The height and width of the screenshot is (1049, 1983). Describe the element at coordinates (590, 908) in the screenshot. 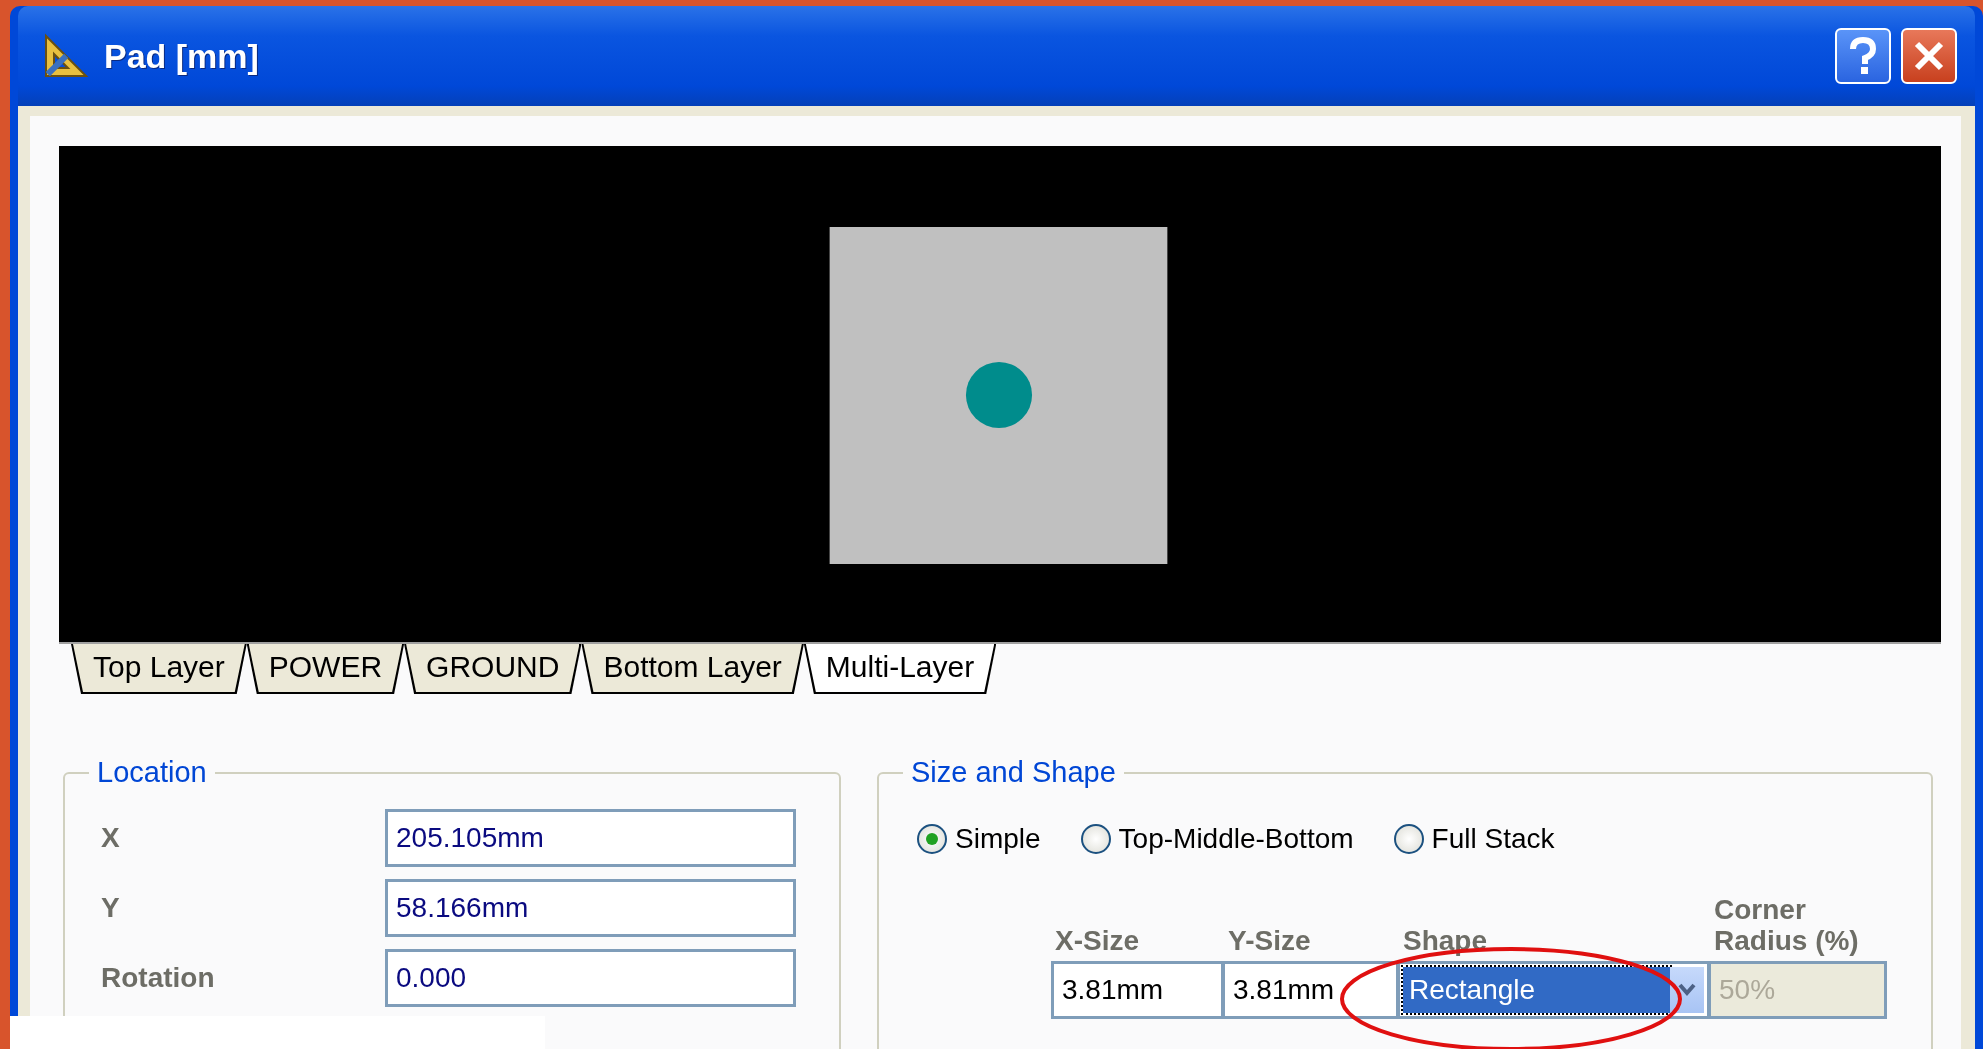

I see `input-field: 58.166mm` at that location.